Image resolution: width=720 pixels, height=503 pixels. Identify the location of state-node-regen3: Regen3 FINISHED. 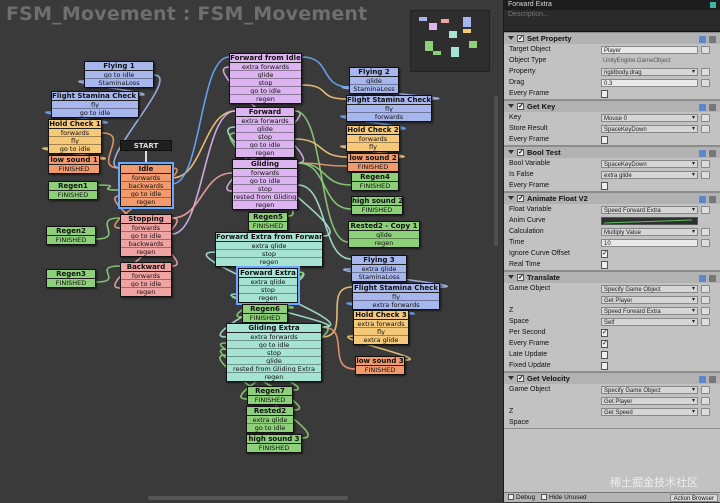
(71, 278).